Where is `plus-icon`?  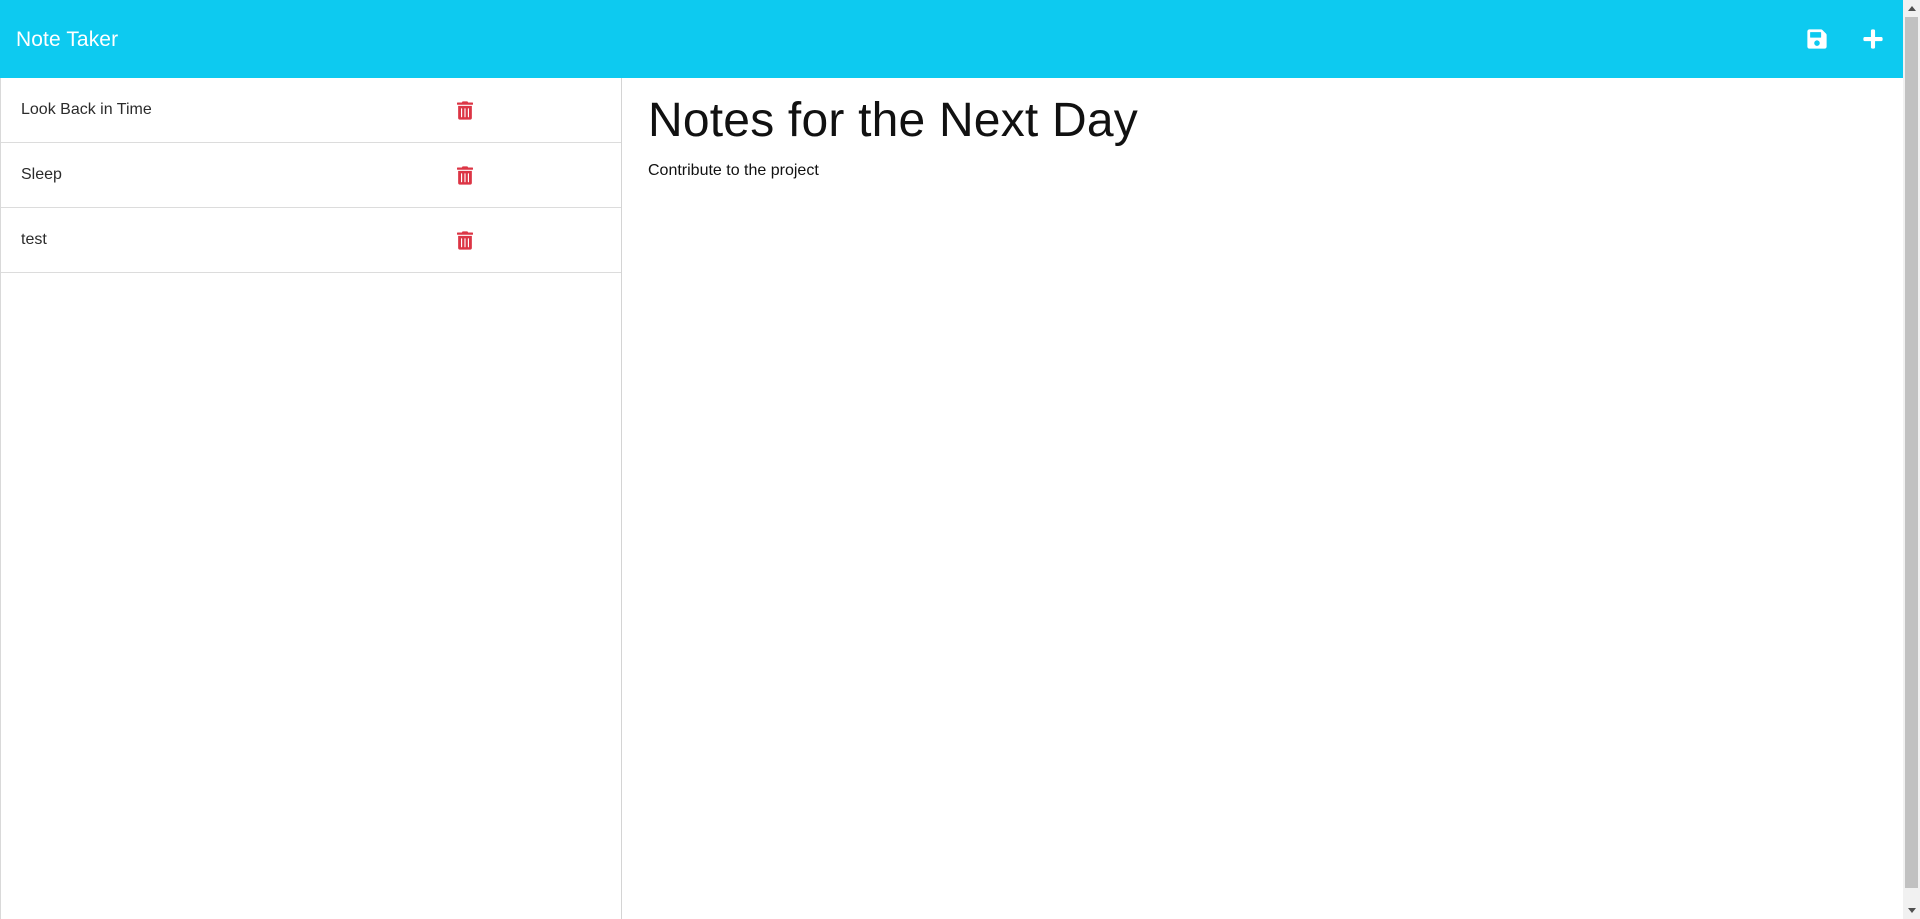
plus-icon is located at coordinates (1873, 39).